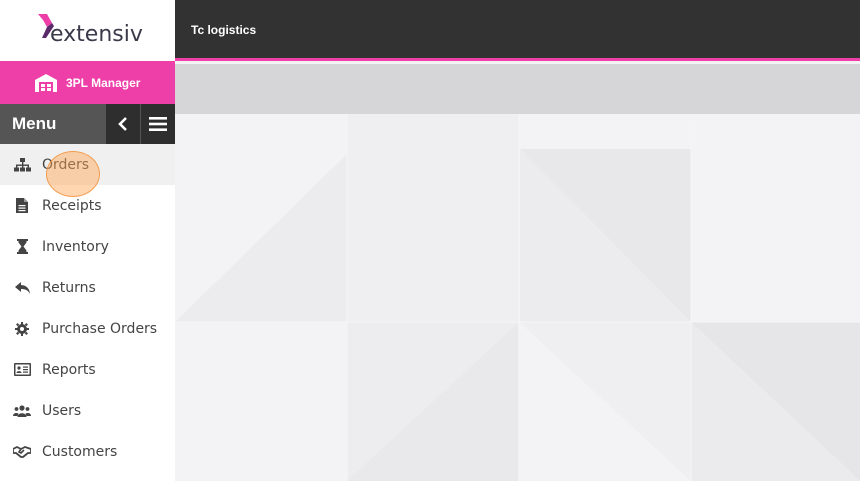 The height and width of the screenshot is (481, 860). I want to click on brand-logo: extensiv, so click(87, 30).